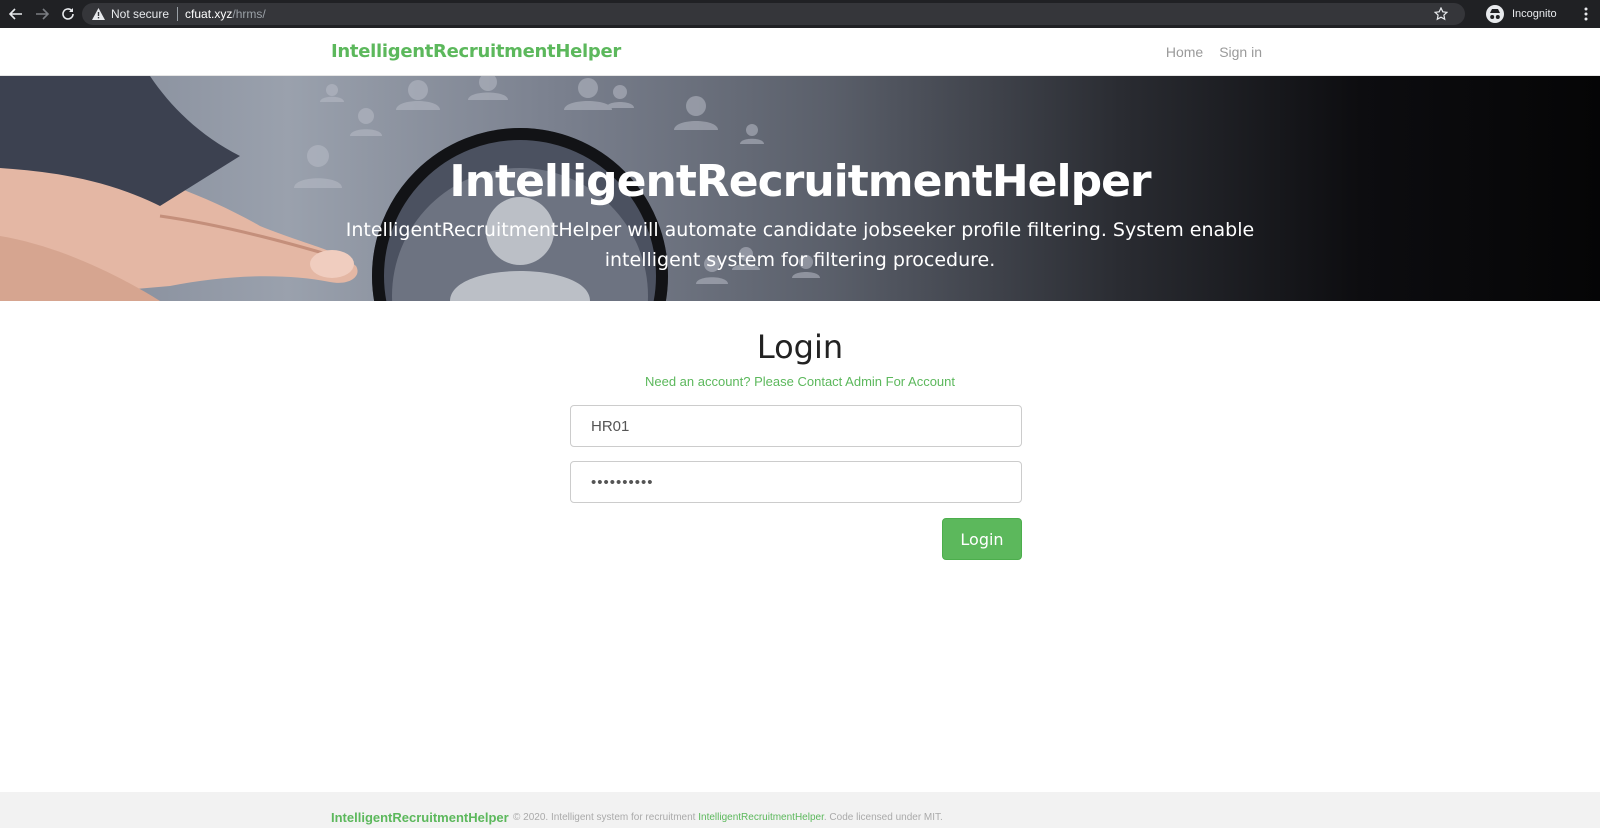  What do you see at coordinates (68, 14) in the screenshot?
I see `reload-icon` at bounding box center [68, 14].